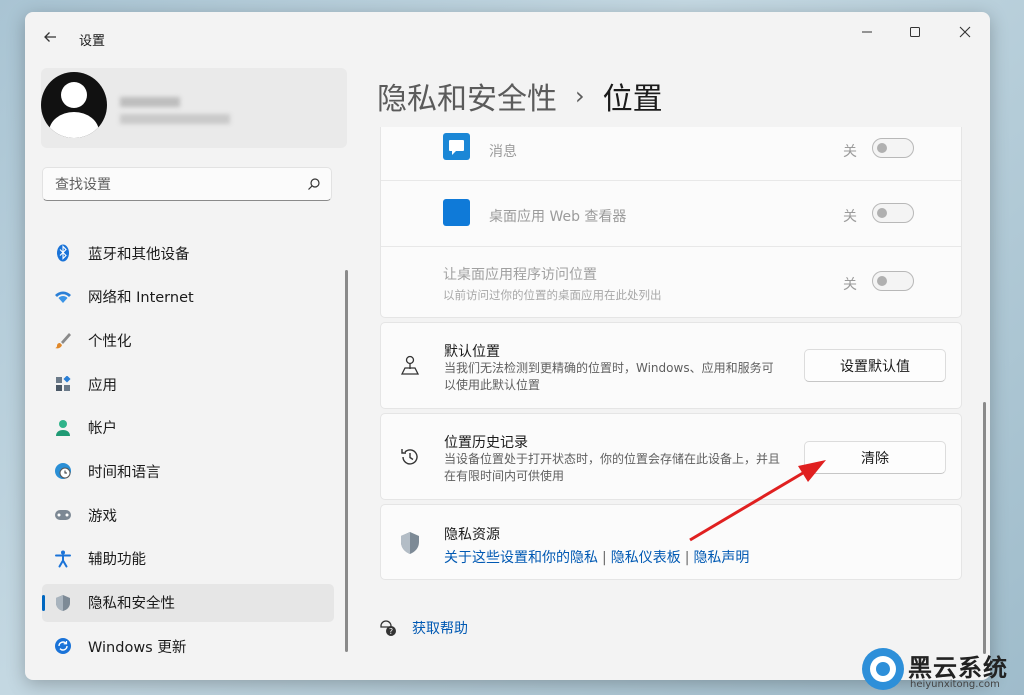  Describe the element at coordinates (456, 146) in the screenshot. I see `messages-app-icon` at that location.